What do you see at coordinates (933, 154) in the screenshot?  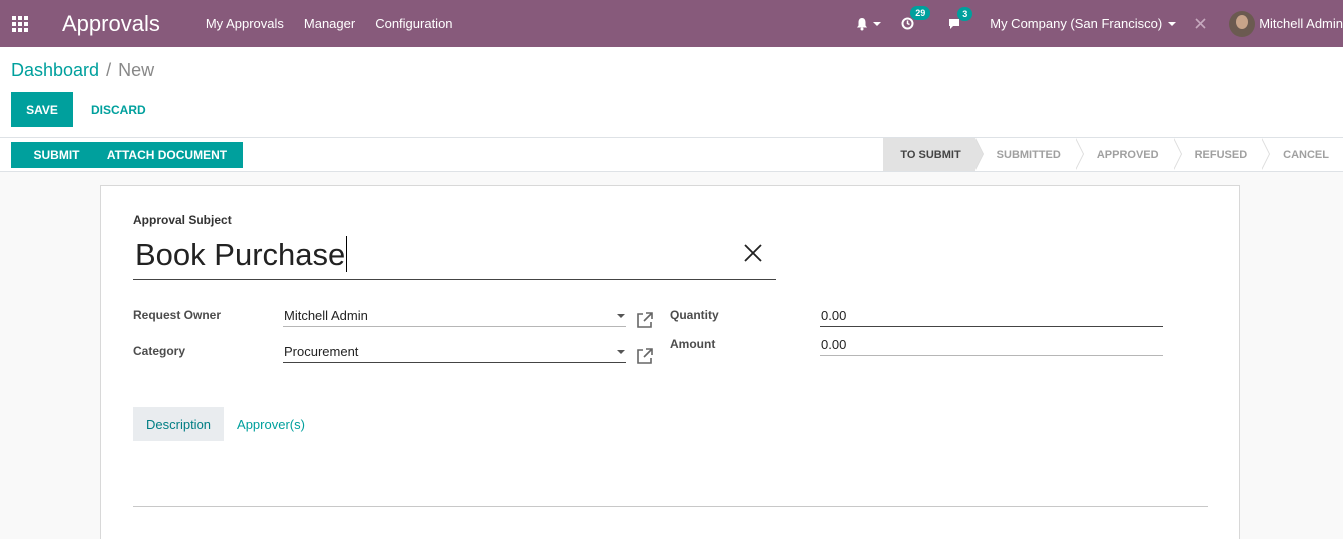 I see `stage-to-submit: TO SUBMIT` at bounding box center [933, 154].